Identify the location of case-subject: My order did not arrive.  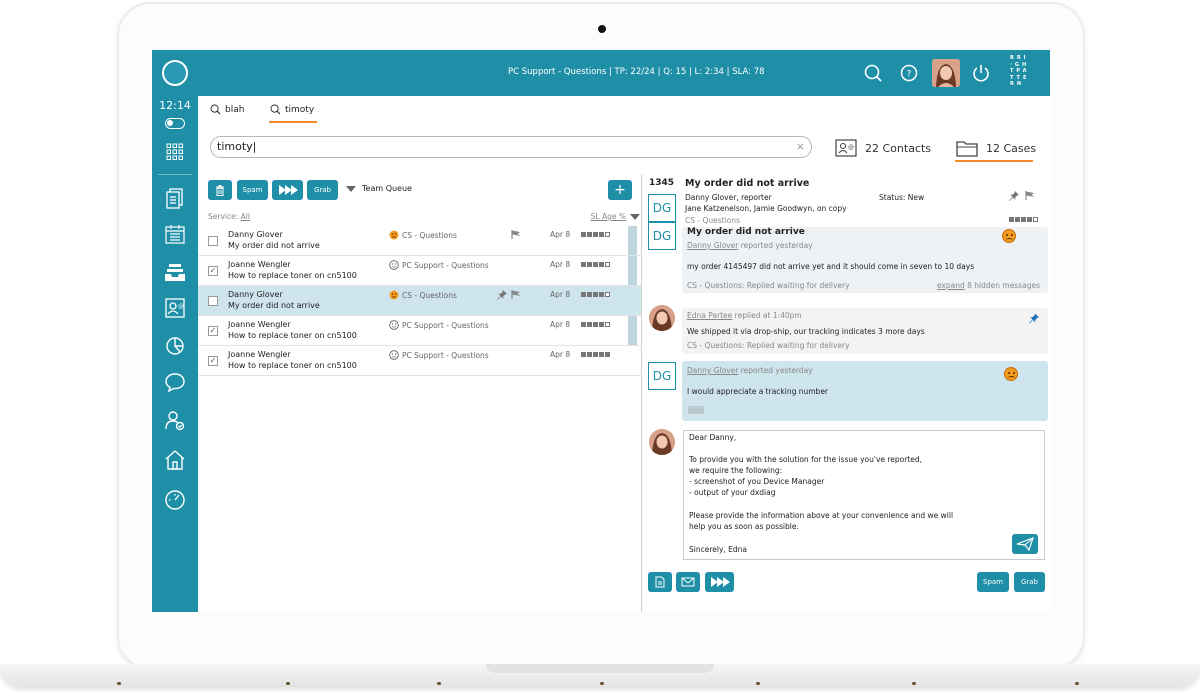
(274, 245).